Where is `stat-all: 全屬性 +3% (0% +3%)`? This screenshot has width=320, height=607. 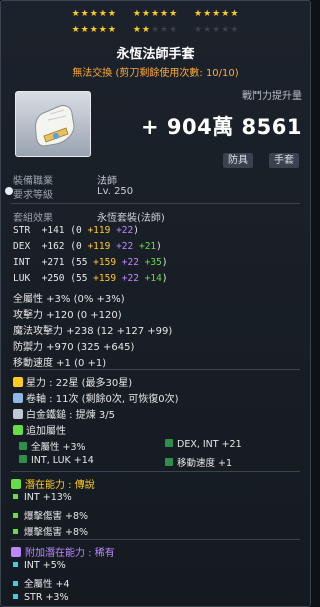
stat-all: 全屬性 +3% (0% +3%) is located at coordinates (69, 299).